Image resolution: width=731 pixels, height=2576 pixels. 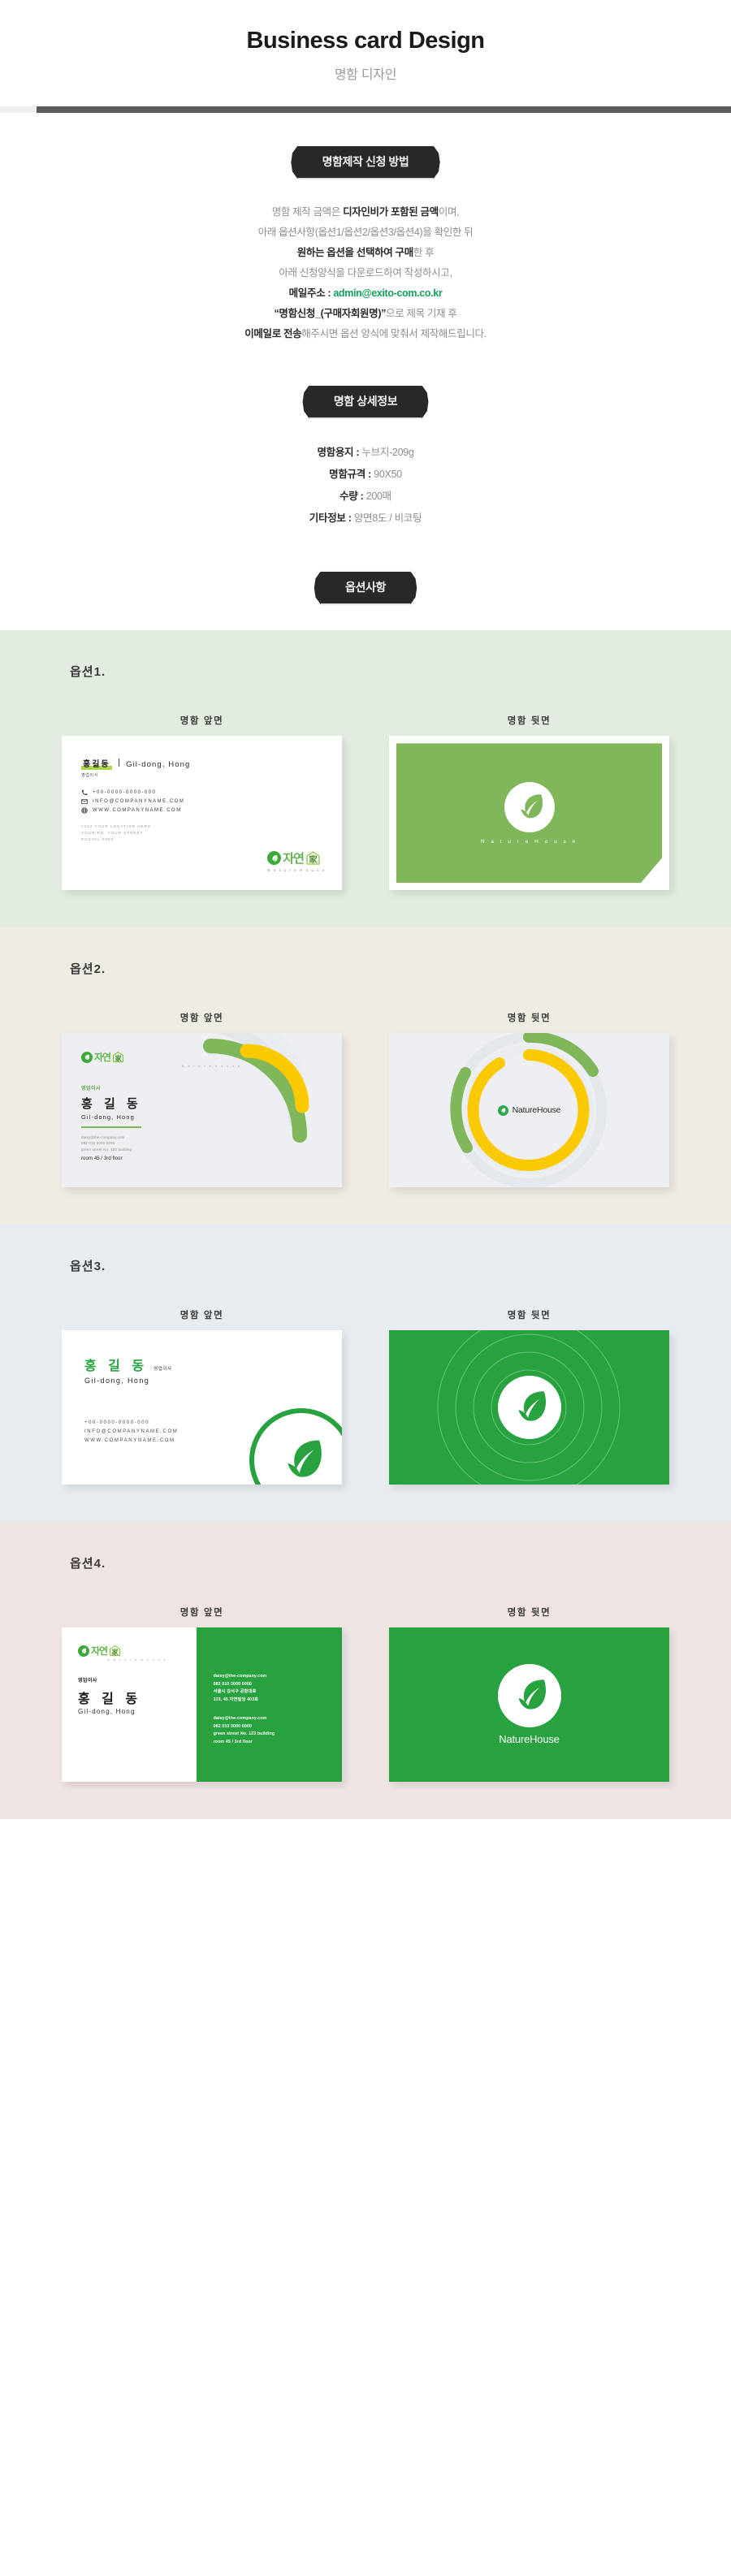 I want to click on option-4-back-card: NatureHouse, so click(x=529, y=1705).